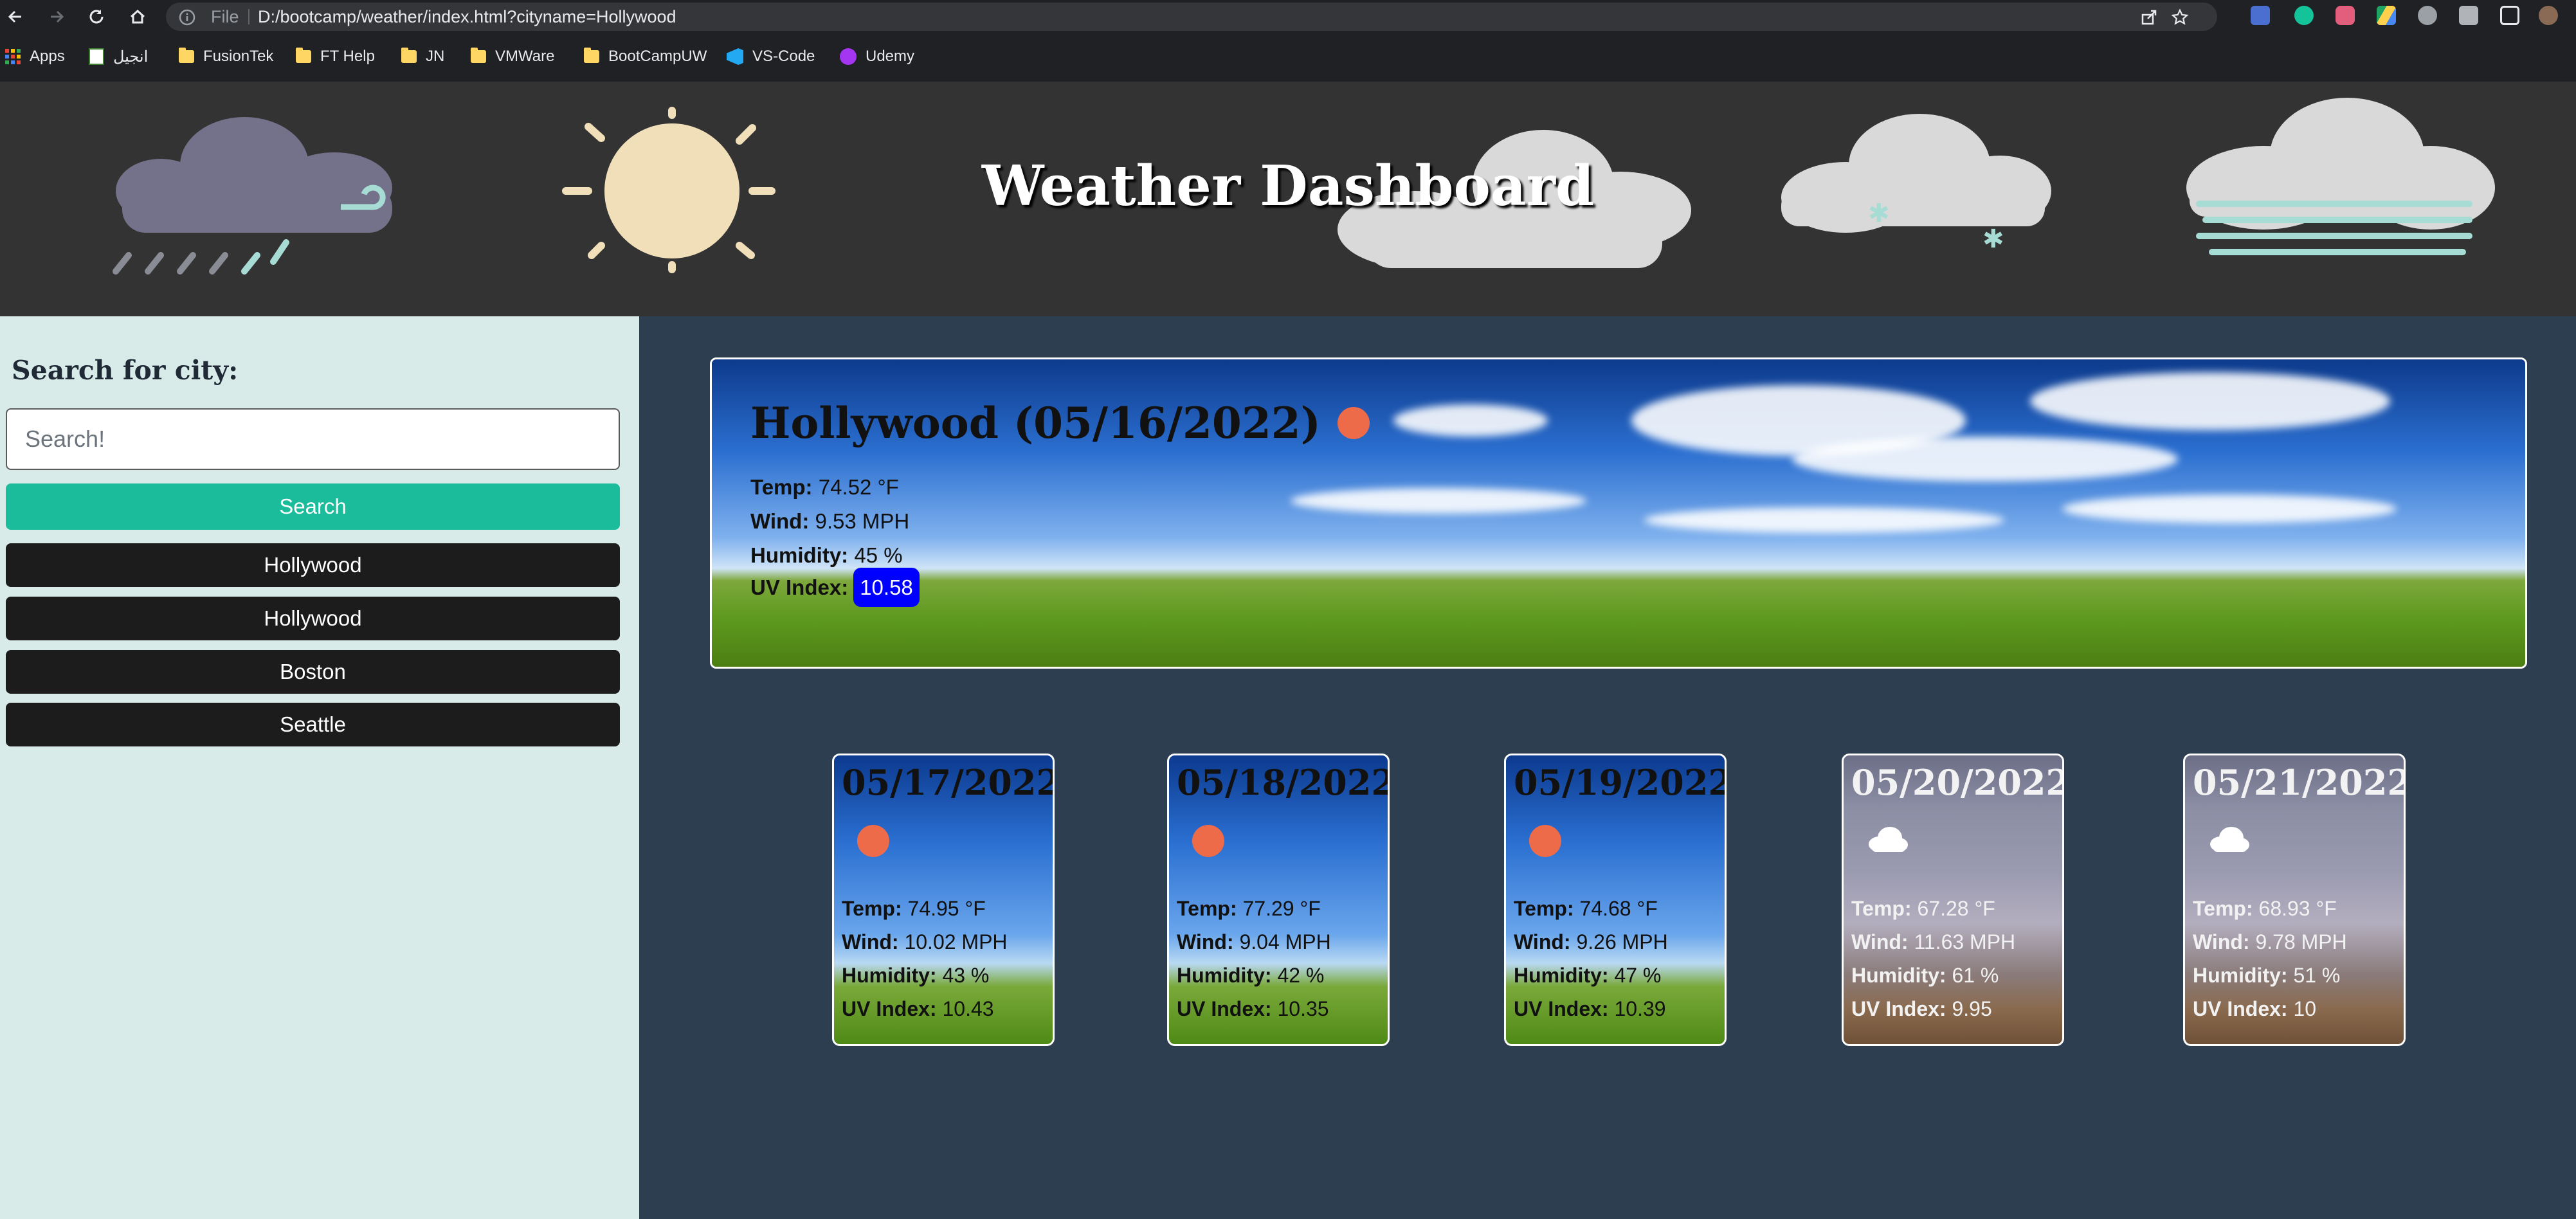 The width and height of the screenshot is (2576, 1219). I want to click on forecast-wind: Wind: 9.26 MPH, so click(1591, 941).